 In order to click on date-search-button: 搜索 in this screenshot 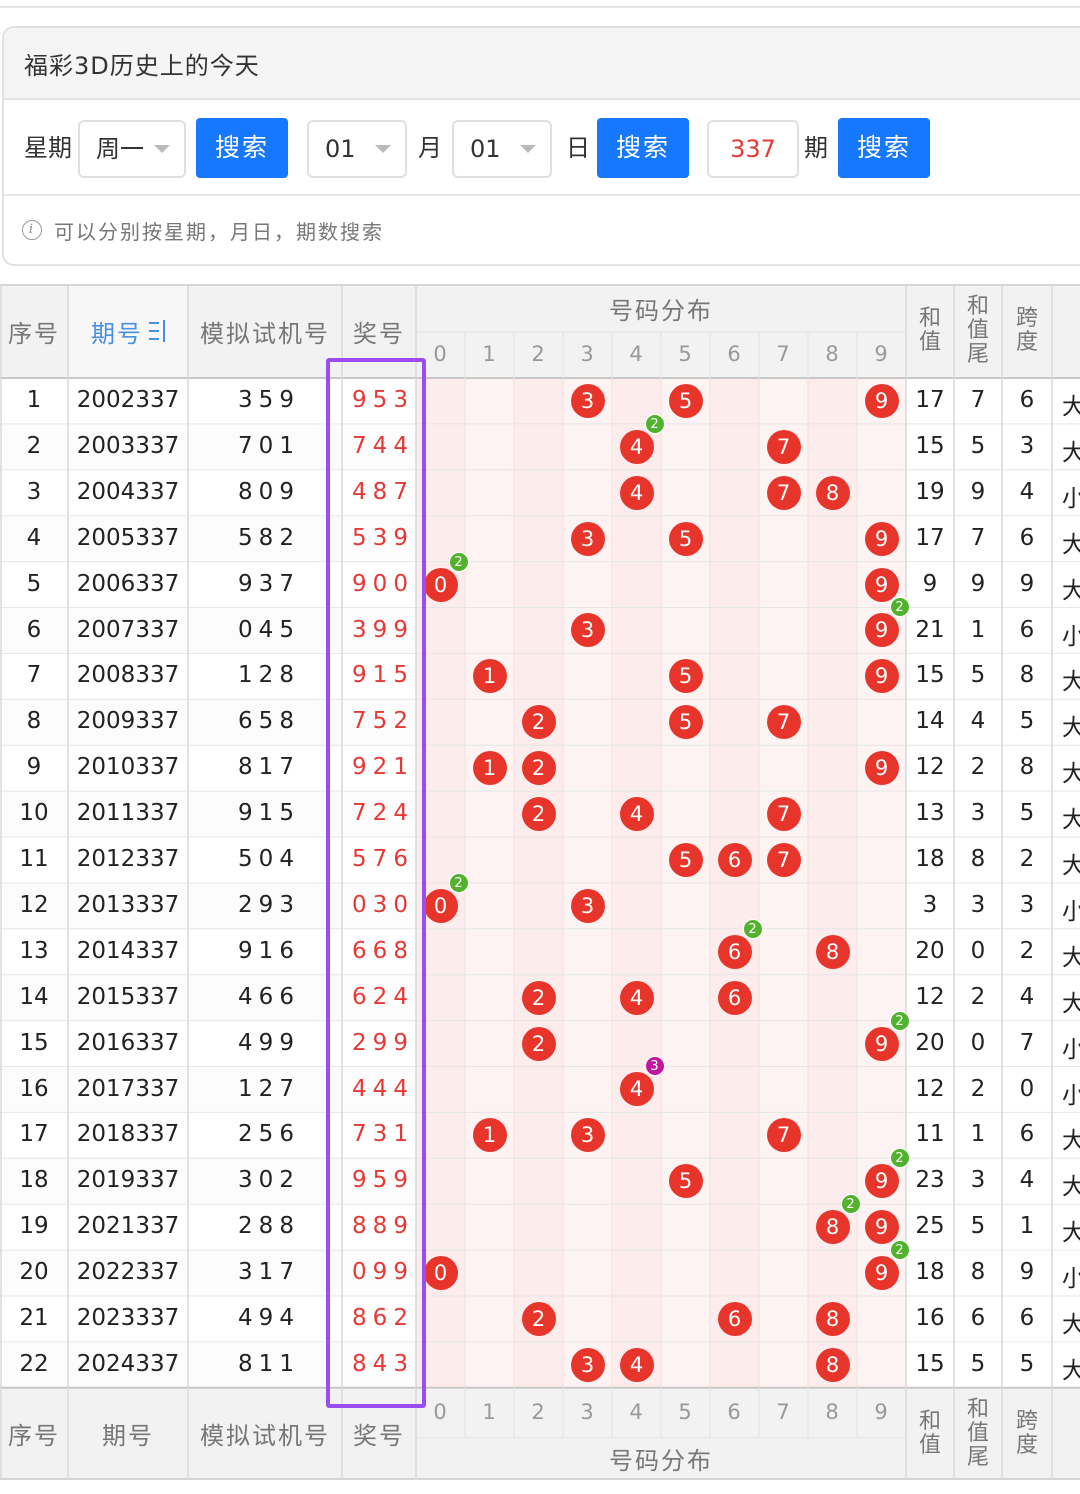, I will do `click(643, 148)`.